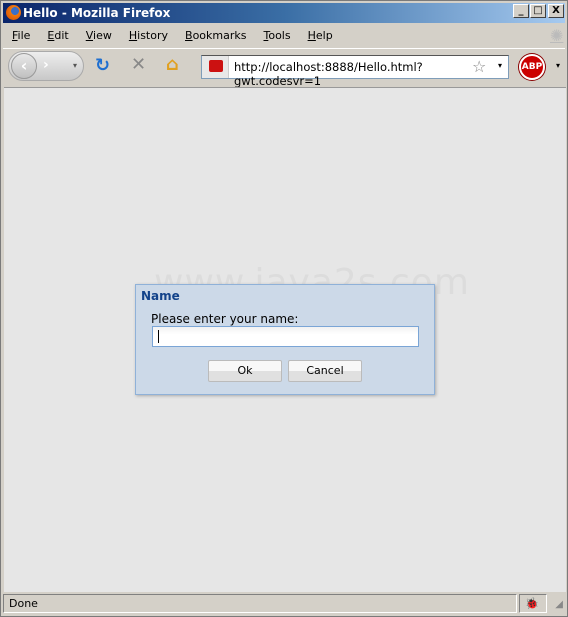 The height and width of the screenshot is (617, 568). I want to click on menu-bookmarks: Bookmarks, so click(215, 35).